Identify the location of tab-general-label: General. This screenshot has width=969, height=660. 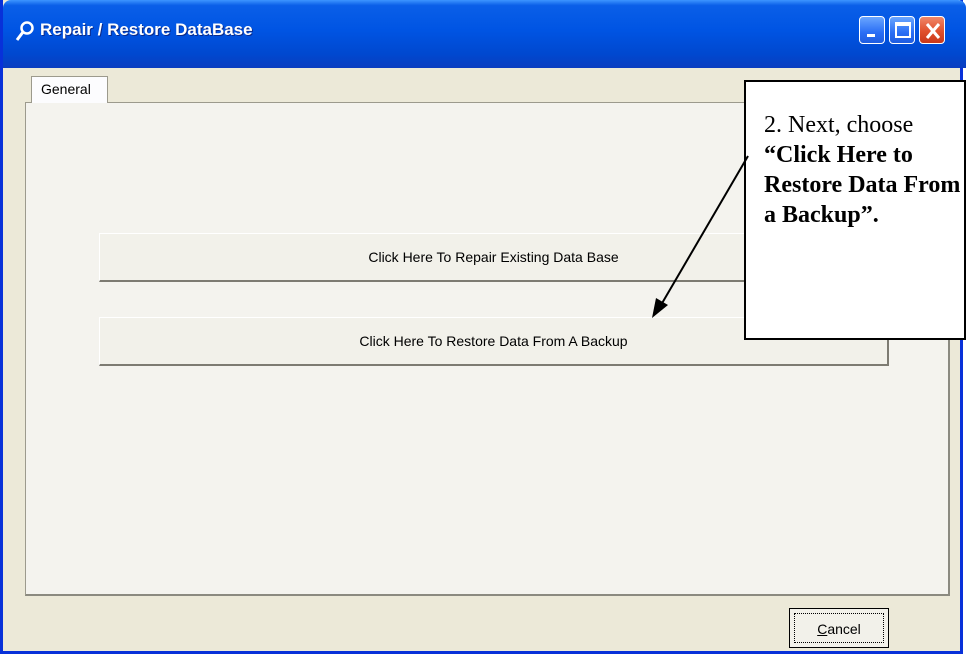
(66, 89).